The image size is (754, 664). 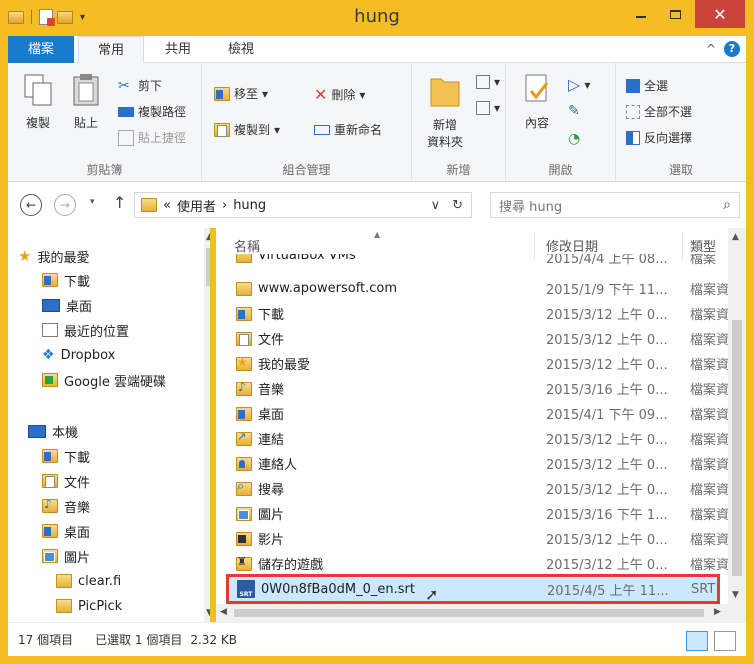 What do you see at coordinates (66, 280) in the screenshot?
I see `nav-item-downloads: 下載` at bounding box center [66, 280].